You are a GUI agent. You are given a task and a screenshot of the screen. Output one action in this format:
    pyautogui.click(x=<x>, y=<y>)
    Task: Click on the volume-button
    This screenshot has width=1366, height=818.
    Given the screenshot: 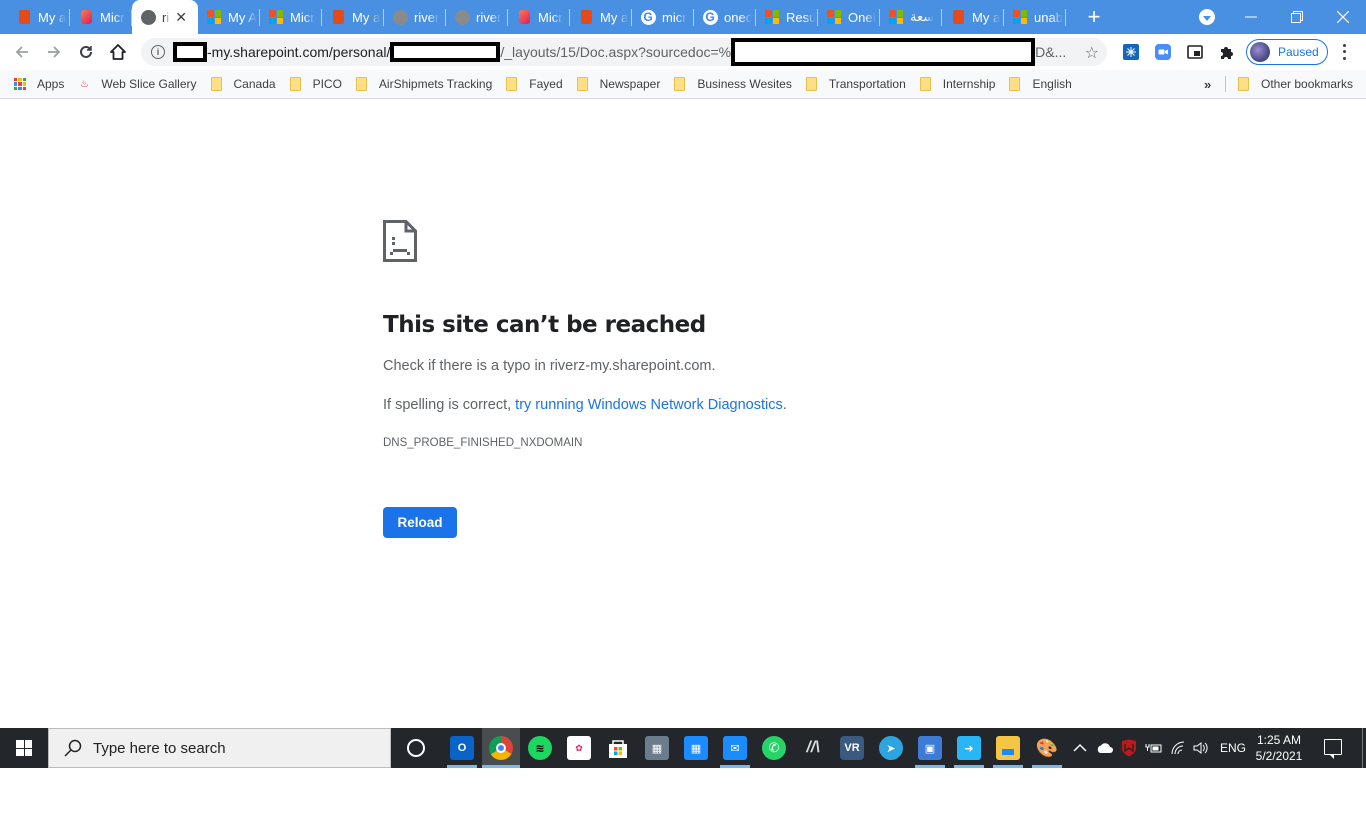 What is the action you would take?
    pyautogui.click(x=1201, y=748)
    